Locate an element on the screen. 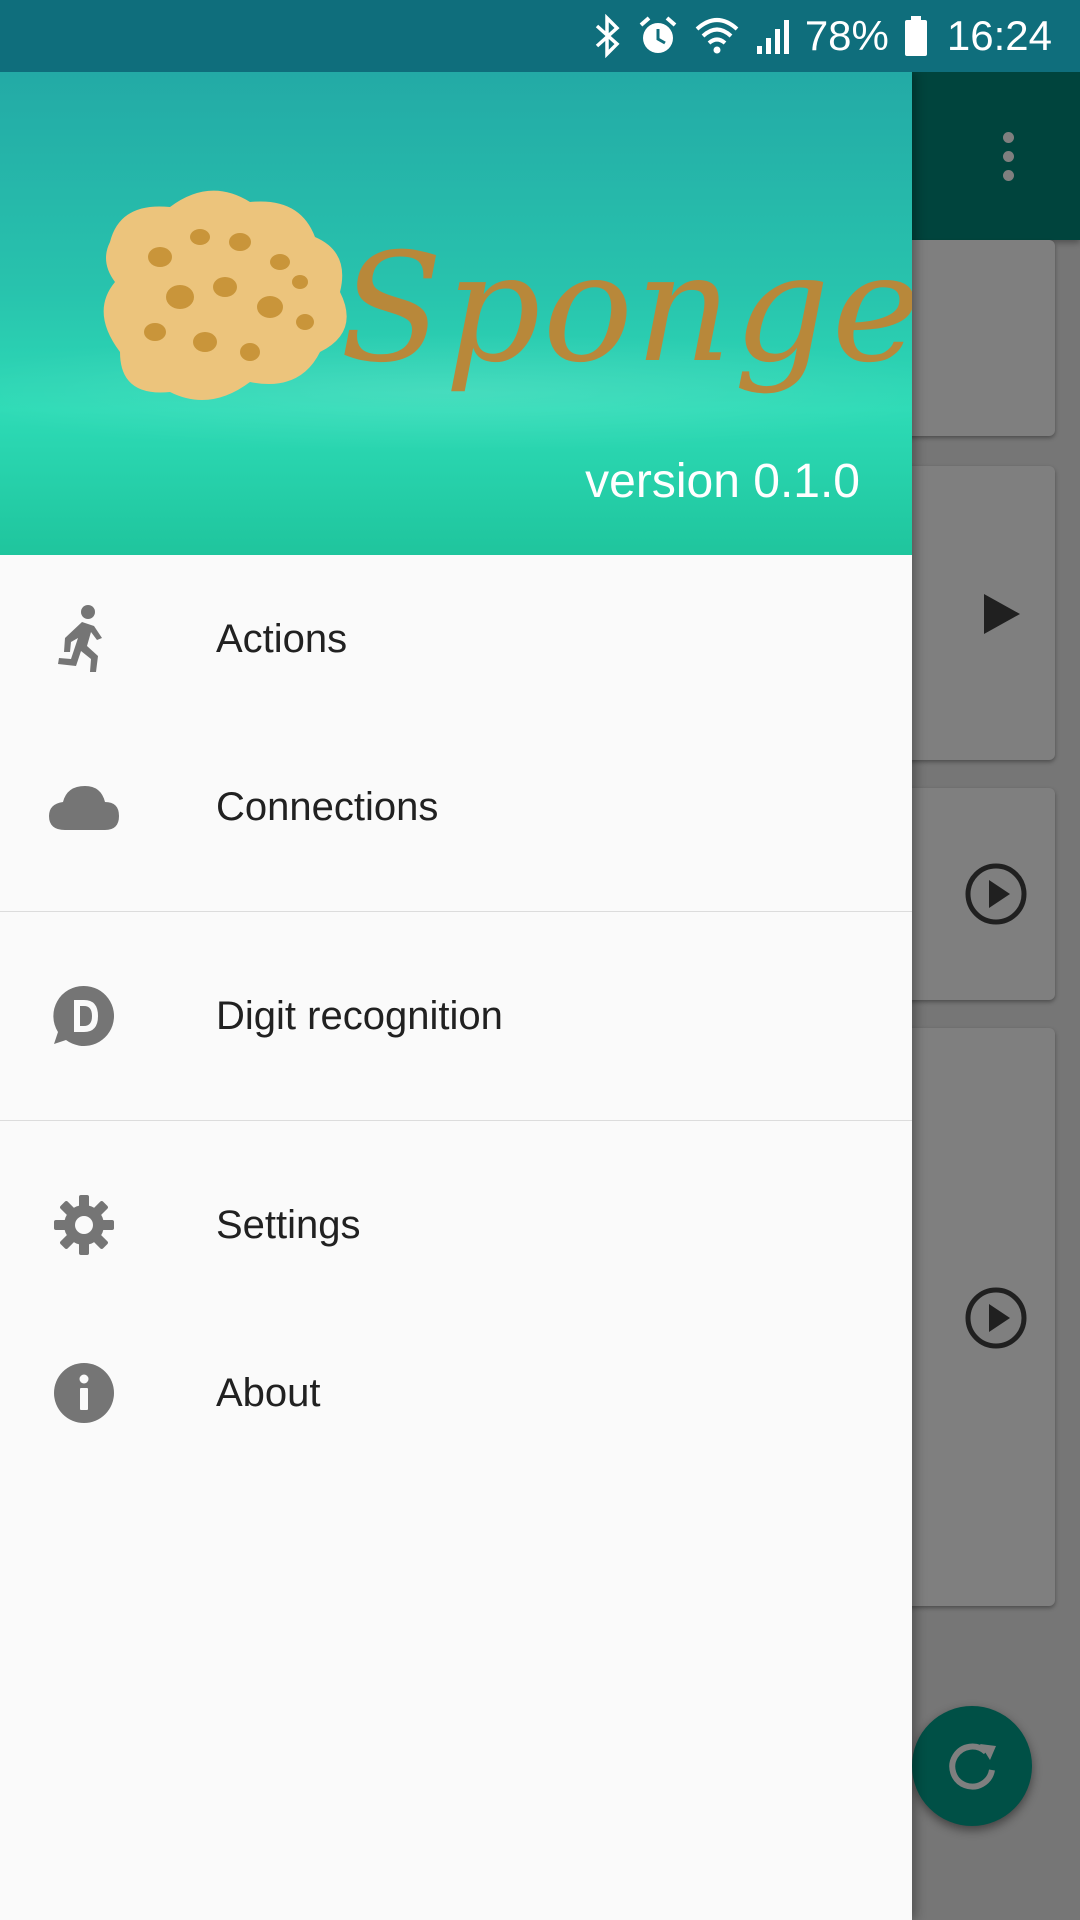 The image size is (1080, 1920). gear-icon is located at coordinates (84, 1225).